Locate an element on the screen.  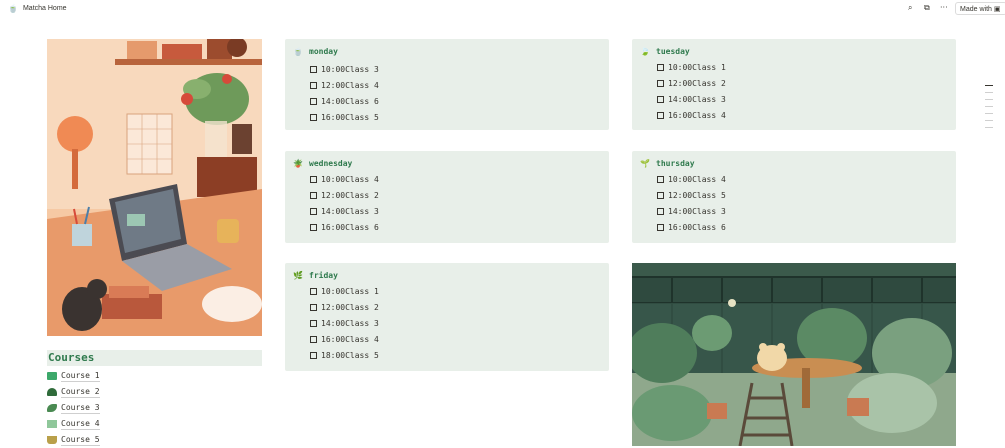
herb-icon: 🌿 is located at coordinates (298, 275).